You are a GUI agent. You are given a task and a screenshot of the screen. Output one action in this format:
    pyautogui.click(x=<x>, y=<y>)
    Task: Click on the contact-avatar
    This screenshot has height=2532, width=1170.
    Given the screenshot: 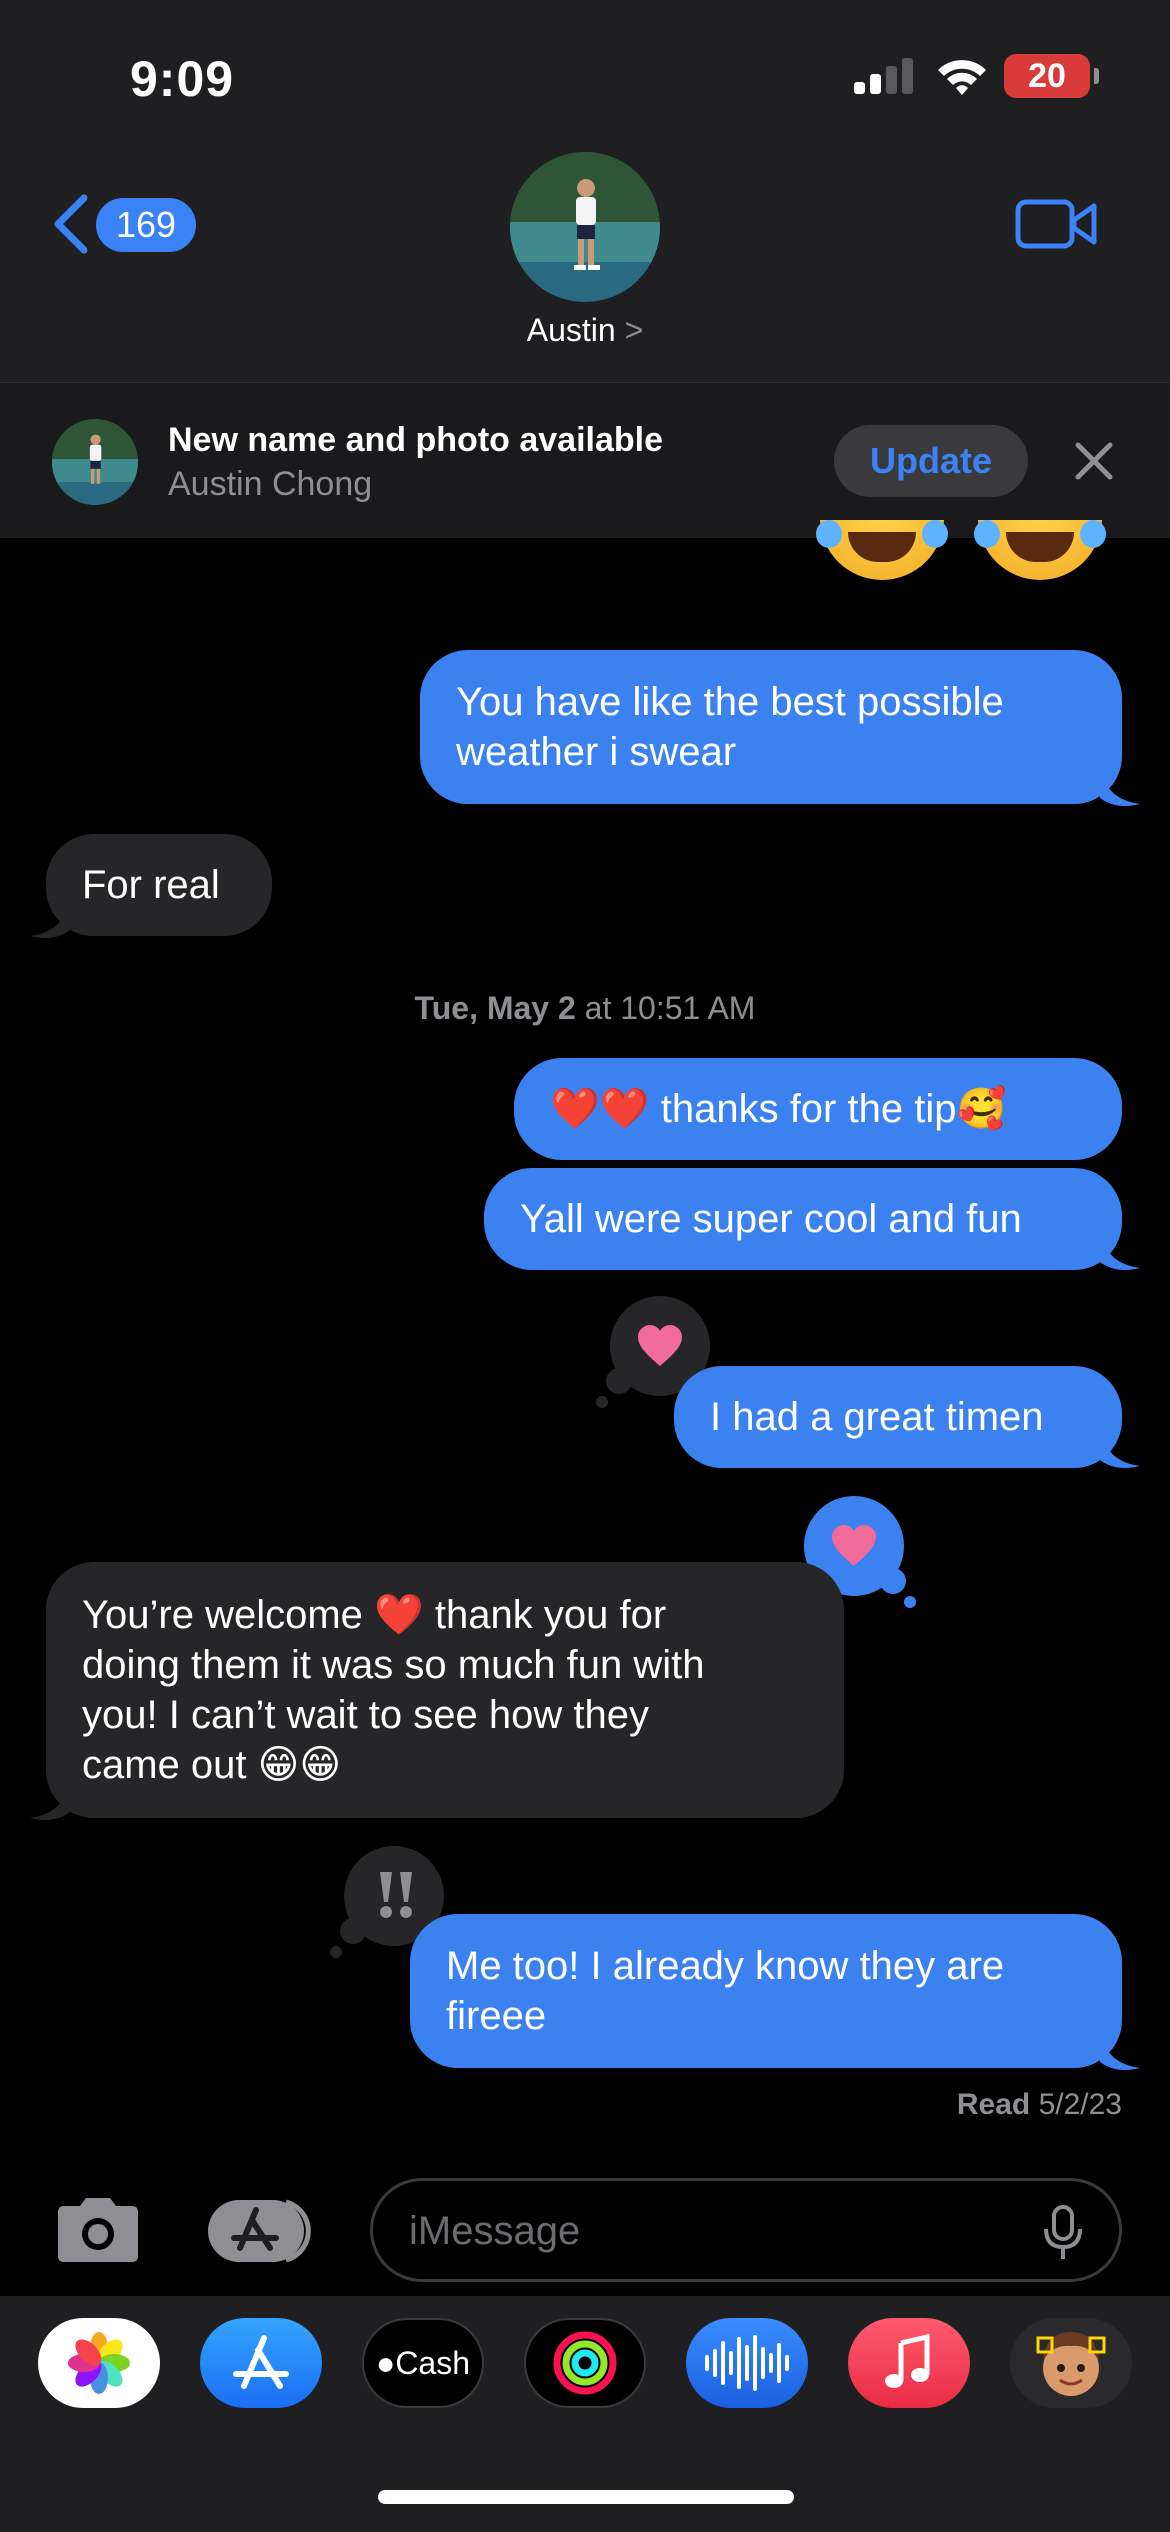 What is the action you would take?
    pyautogui.click(x=585, y=227)
    